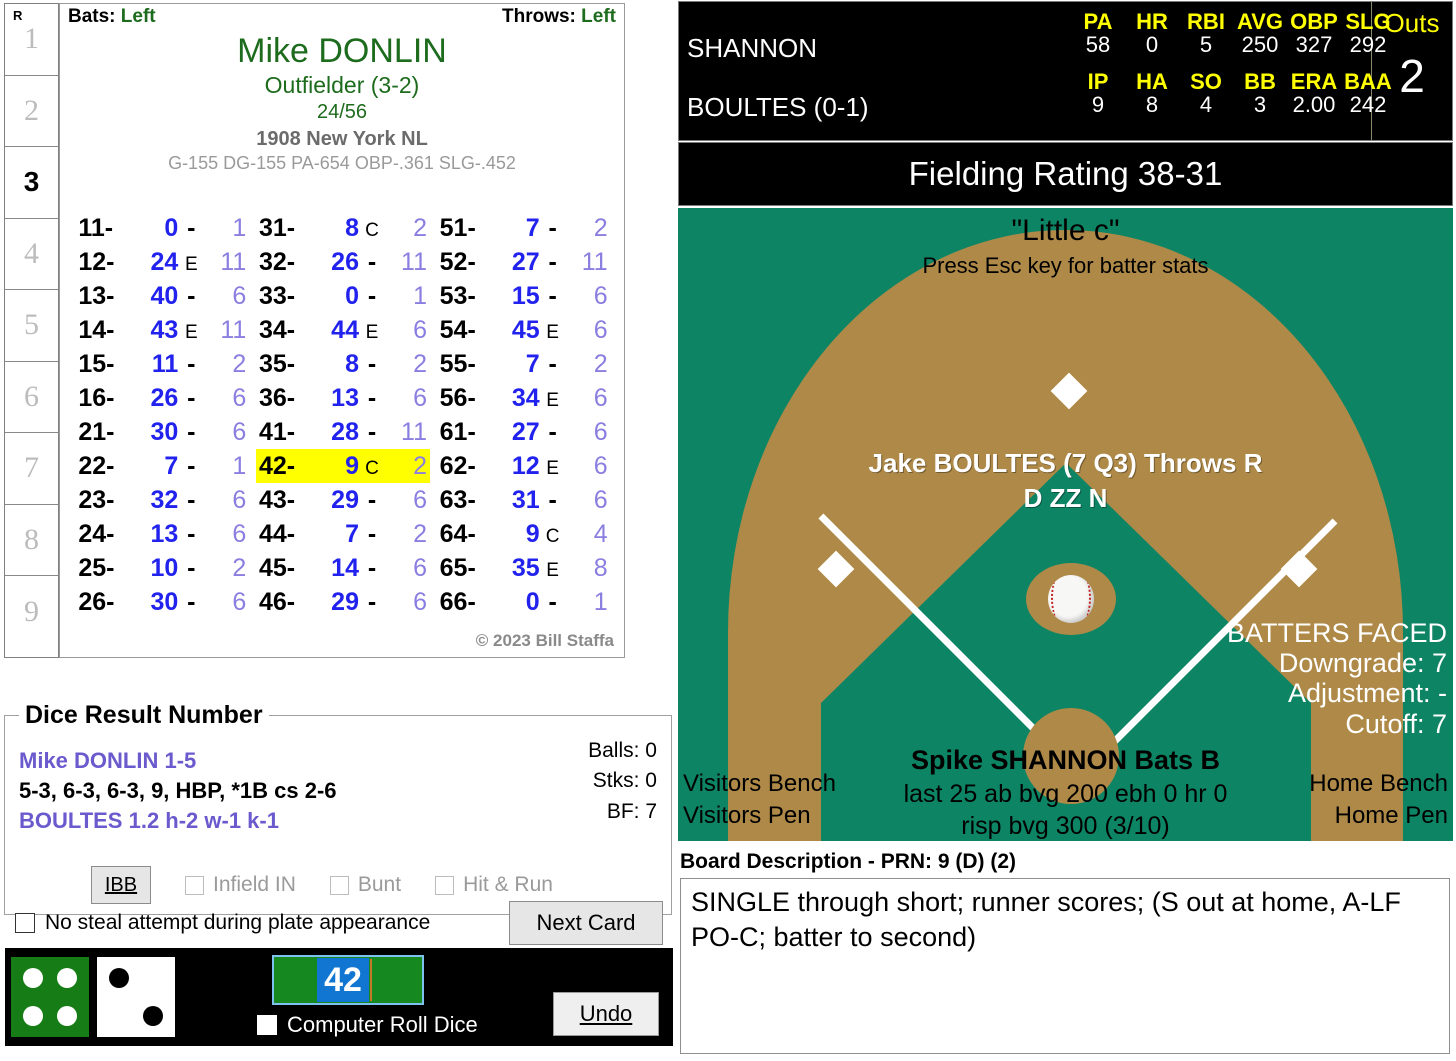  Describe the element at coordinates (96, 568) in the screenshot. I see `result-key: 25-` at that location.